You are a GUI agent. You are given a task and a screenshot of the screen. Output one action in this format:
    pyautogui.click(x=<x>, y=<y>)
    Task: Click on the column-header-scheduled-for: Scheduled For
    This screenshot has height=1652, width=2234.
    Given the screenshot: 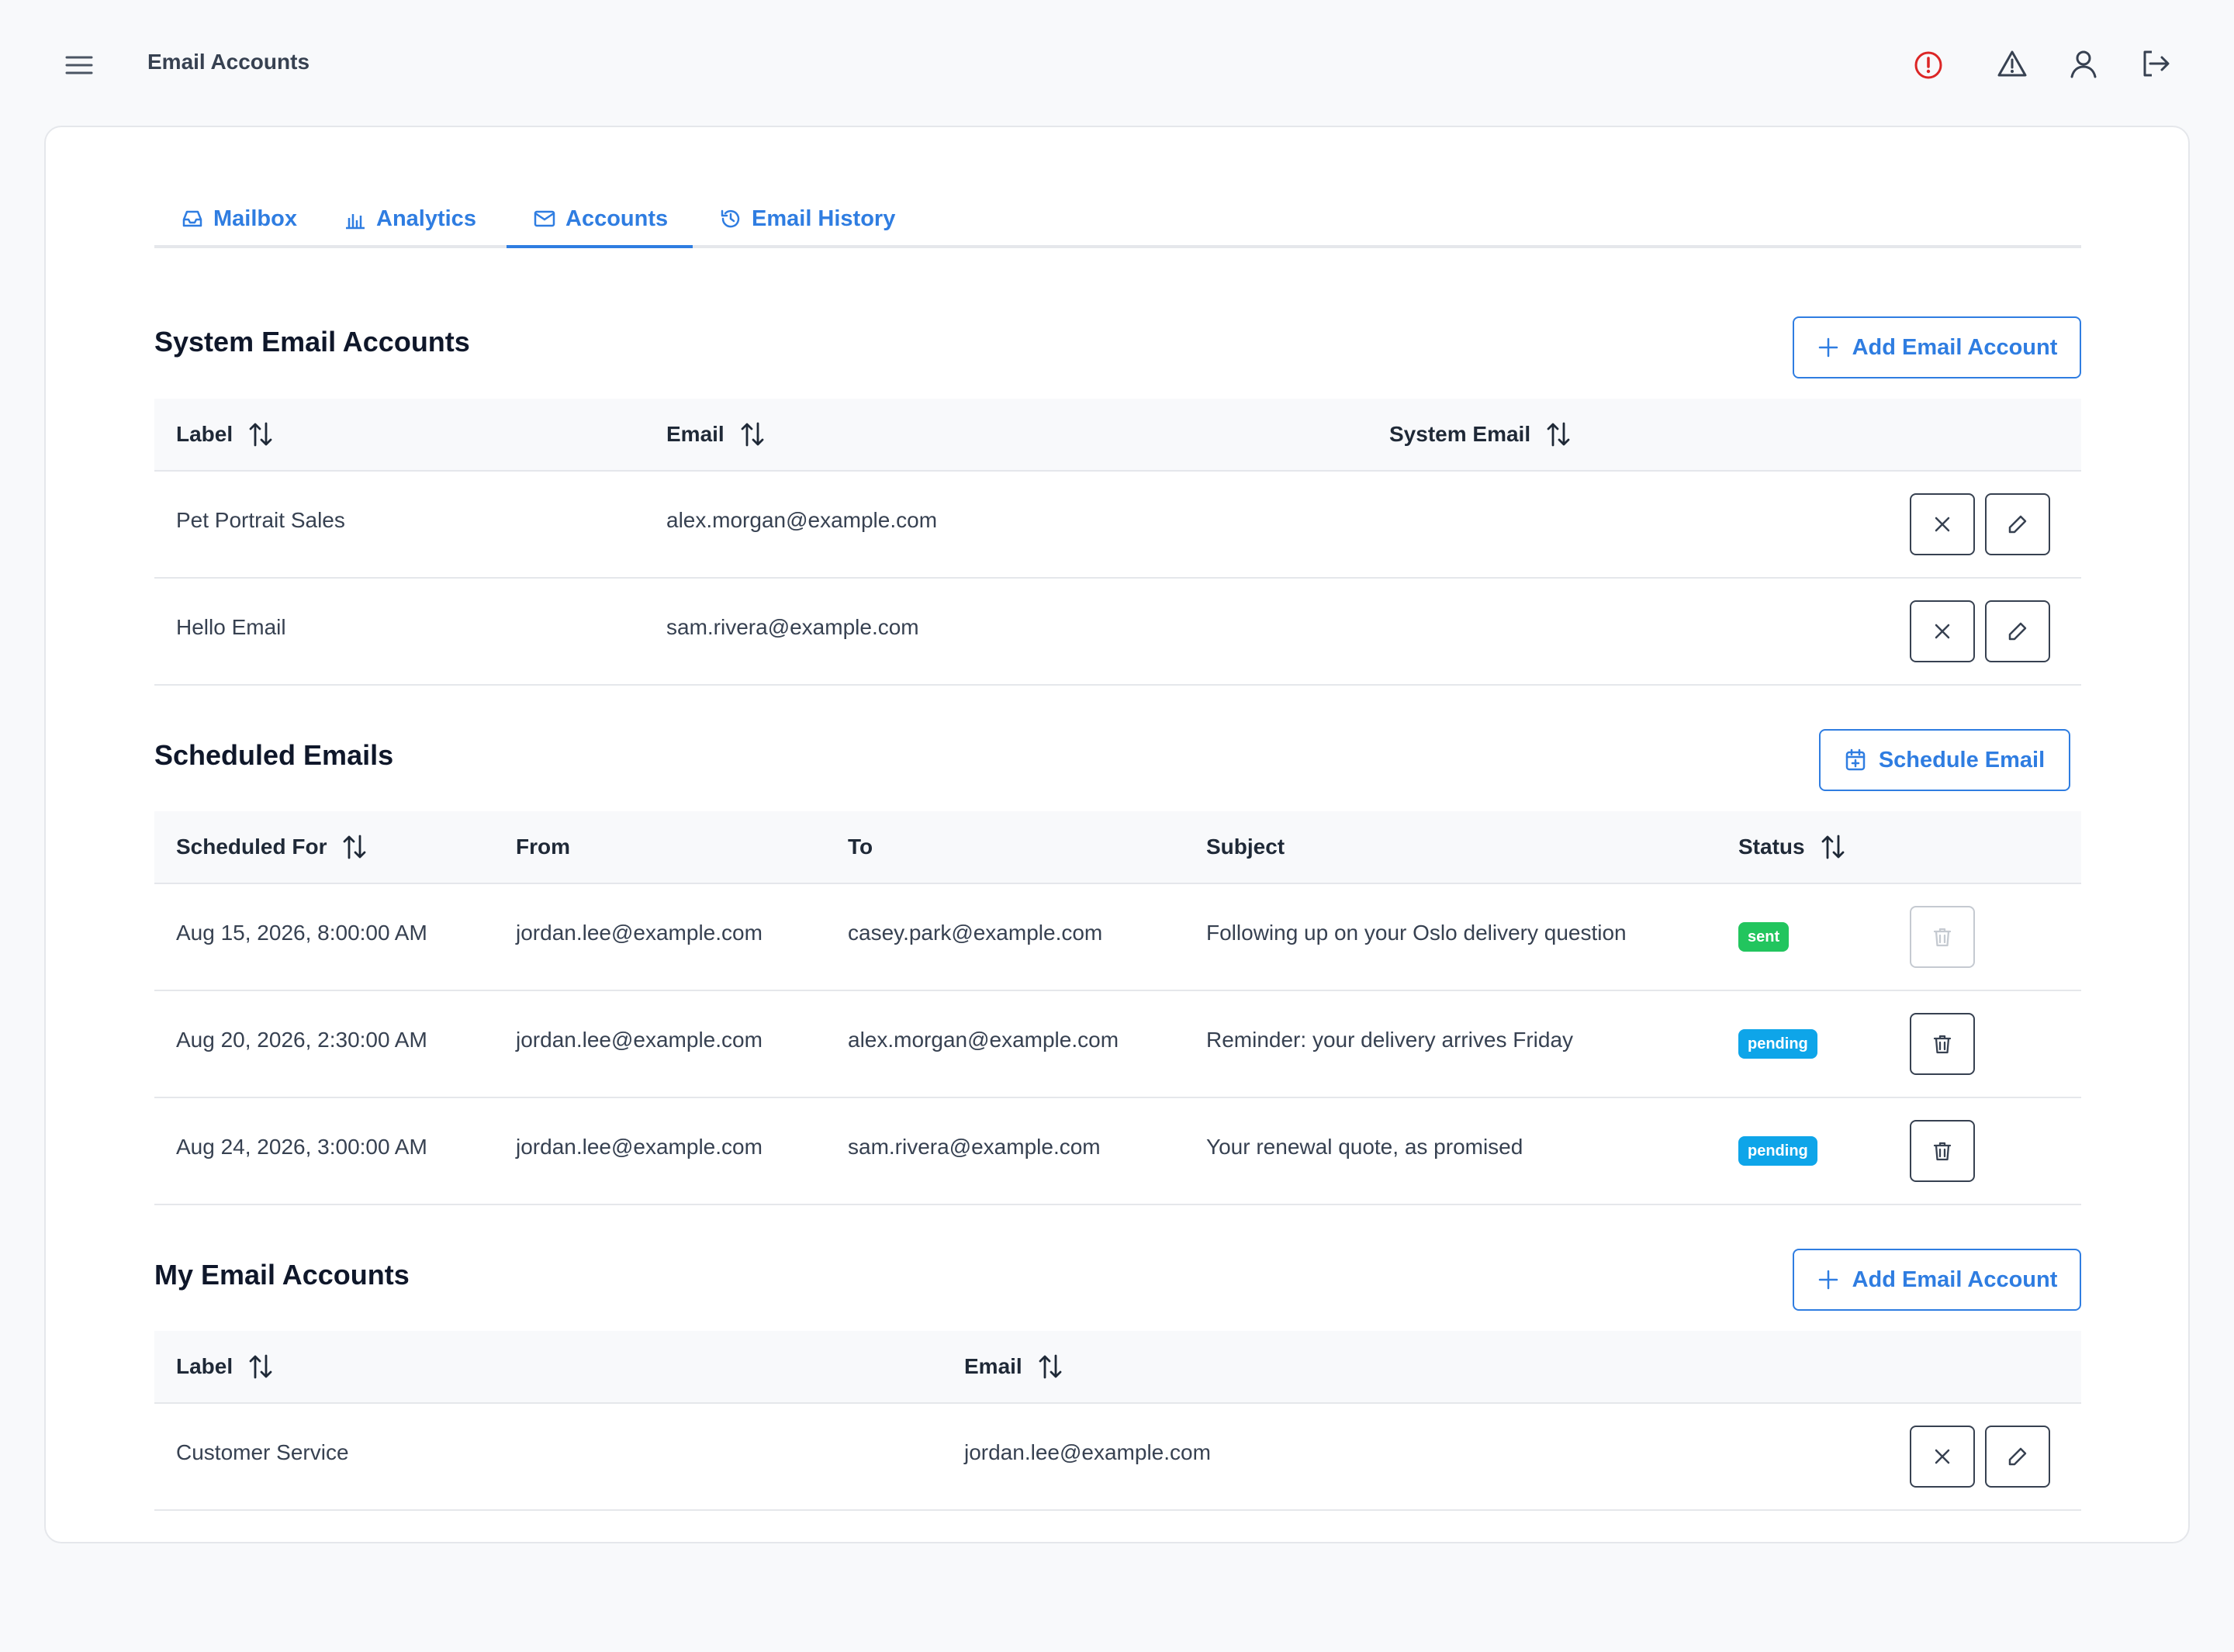 What is the action you would take?
    pyautogui.click(x=271, y=847)
    